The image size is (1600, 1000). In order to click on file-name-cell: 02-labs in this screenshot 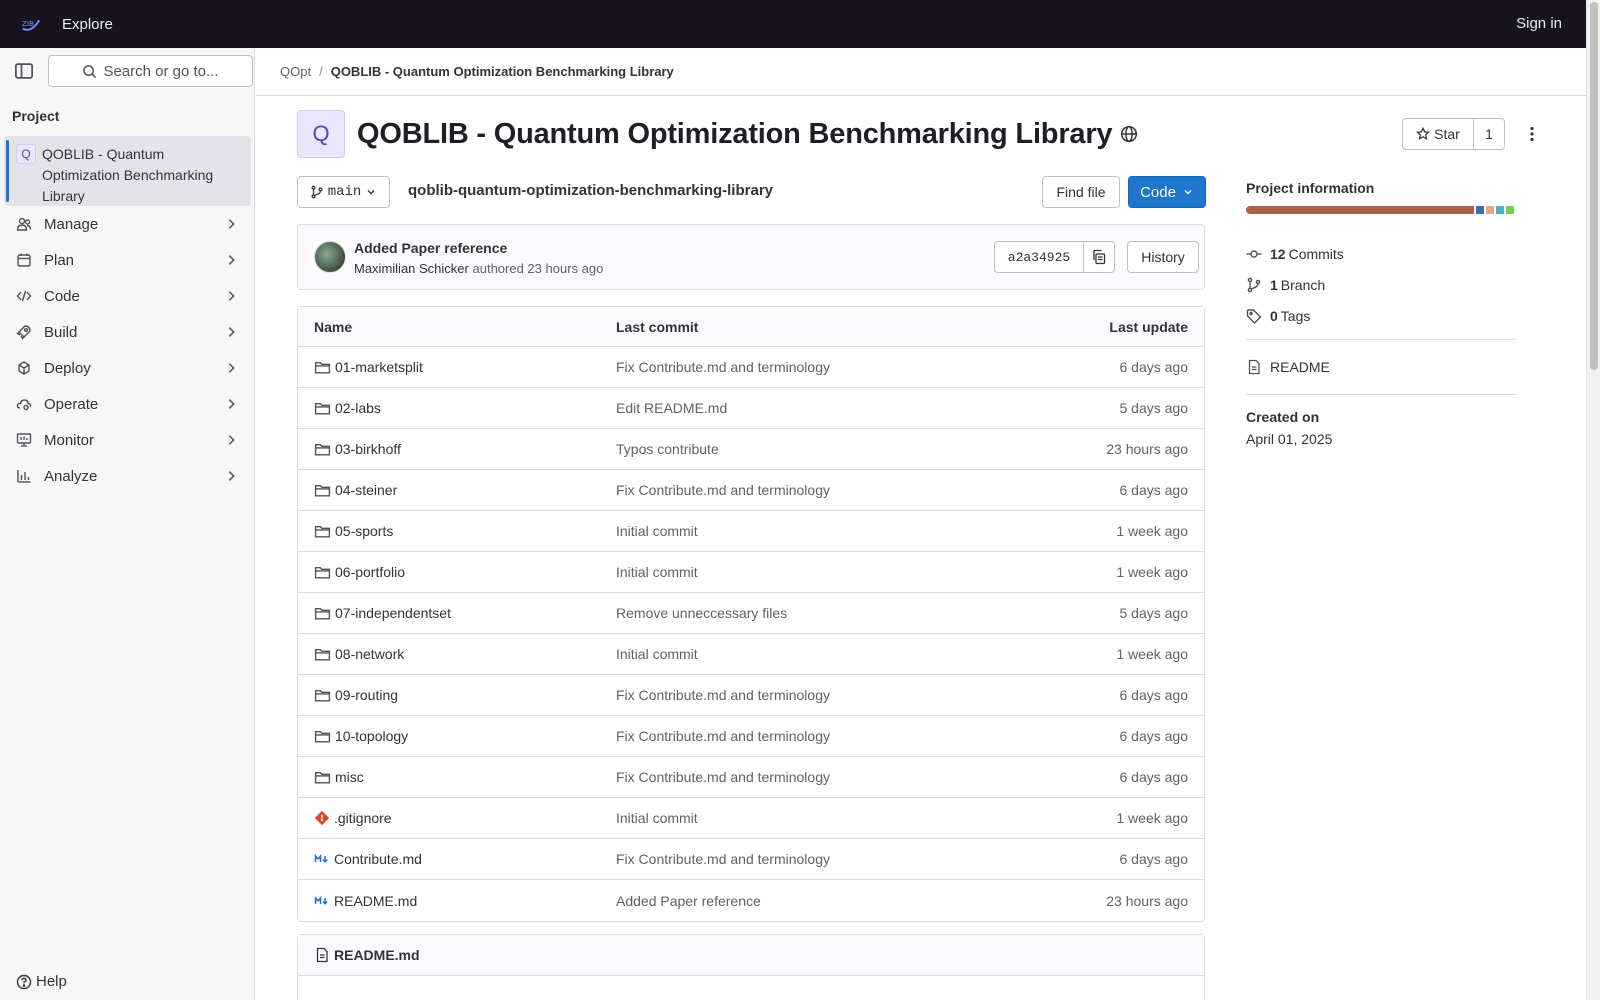, I will do `click(347, 408)`.